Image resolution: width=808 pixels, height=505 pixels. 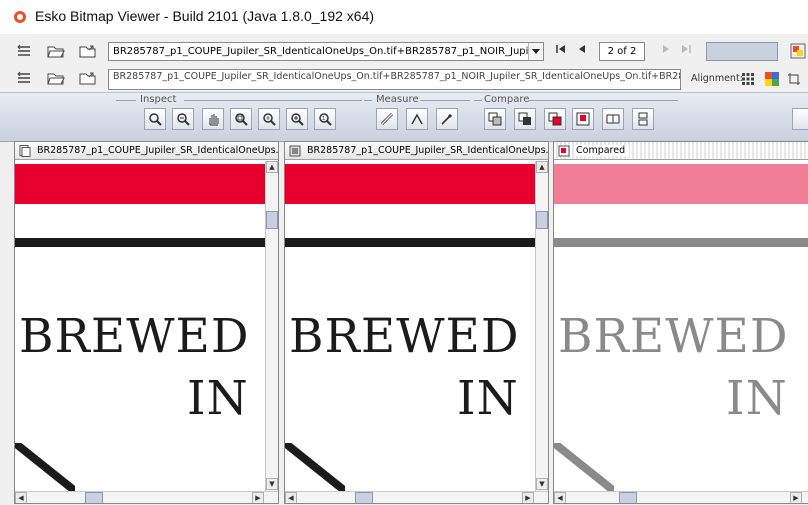 I want to click on next-page-icon, so click(x=666, y=50).